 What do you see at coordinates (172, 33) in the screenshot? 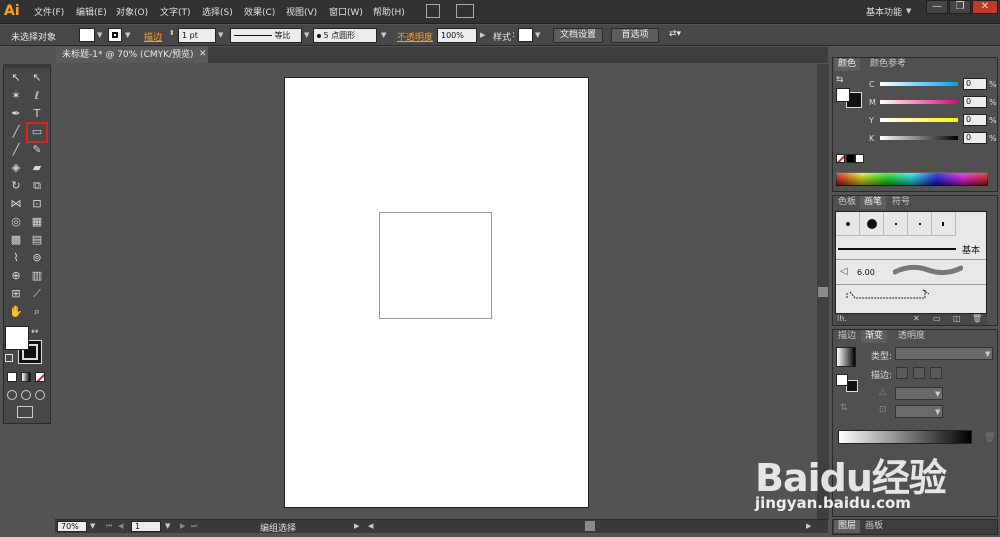
I see `stroke-stepper-icon: ⬍` at bounding box center [172, 33].